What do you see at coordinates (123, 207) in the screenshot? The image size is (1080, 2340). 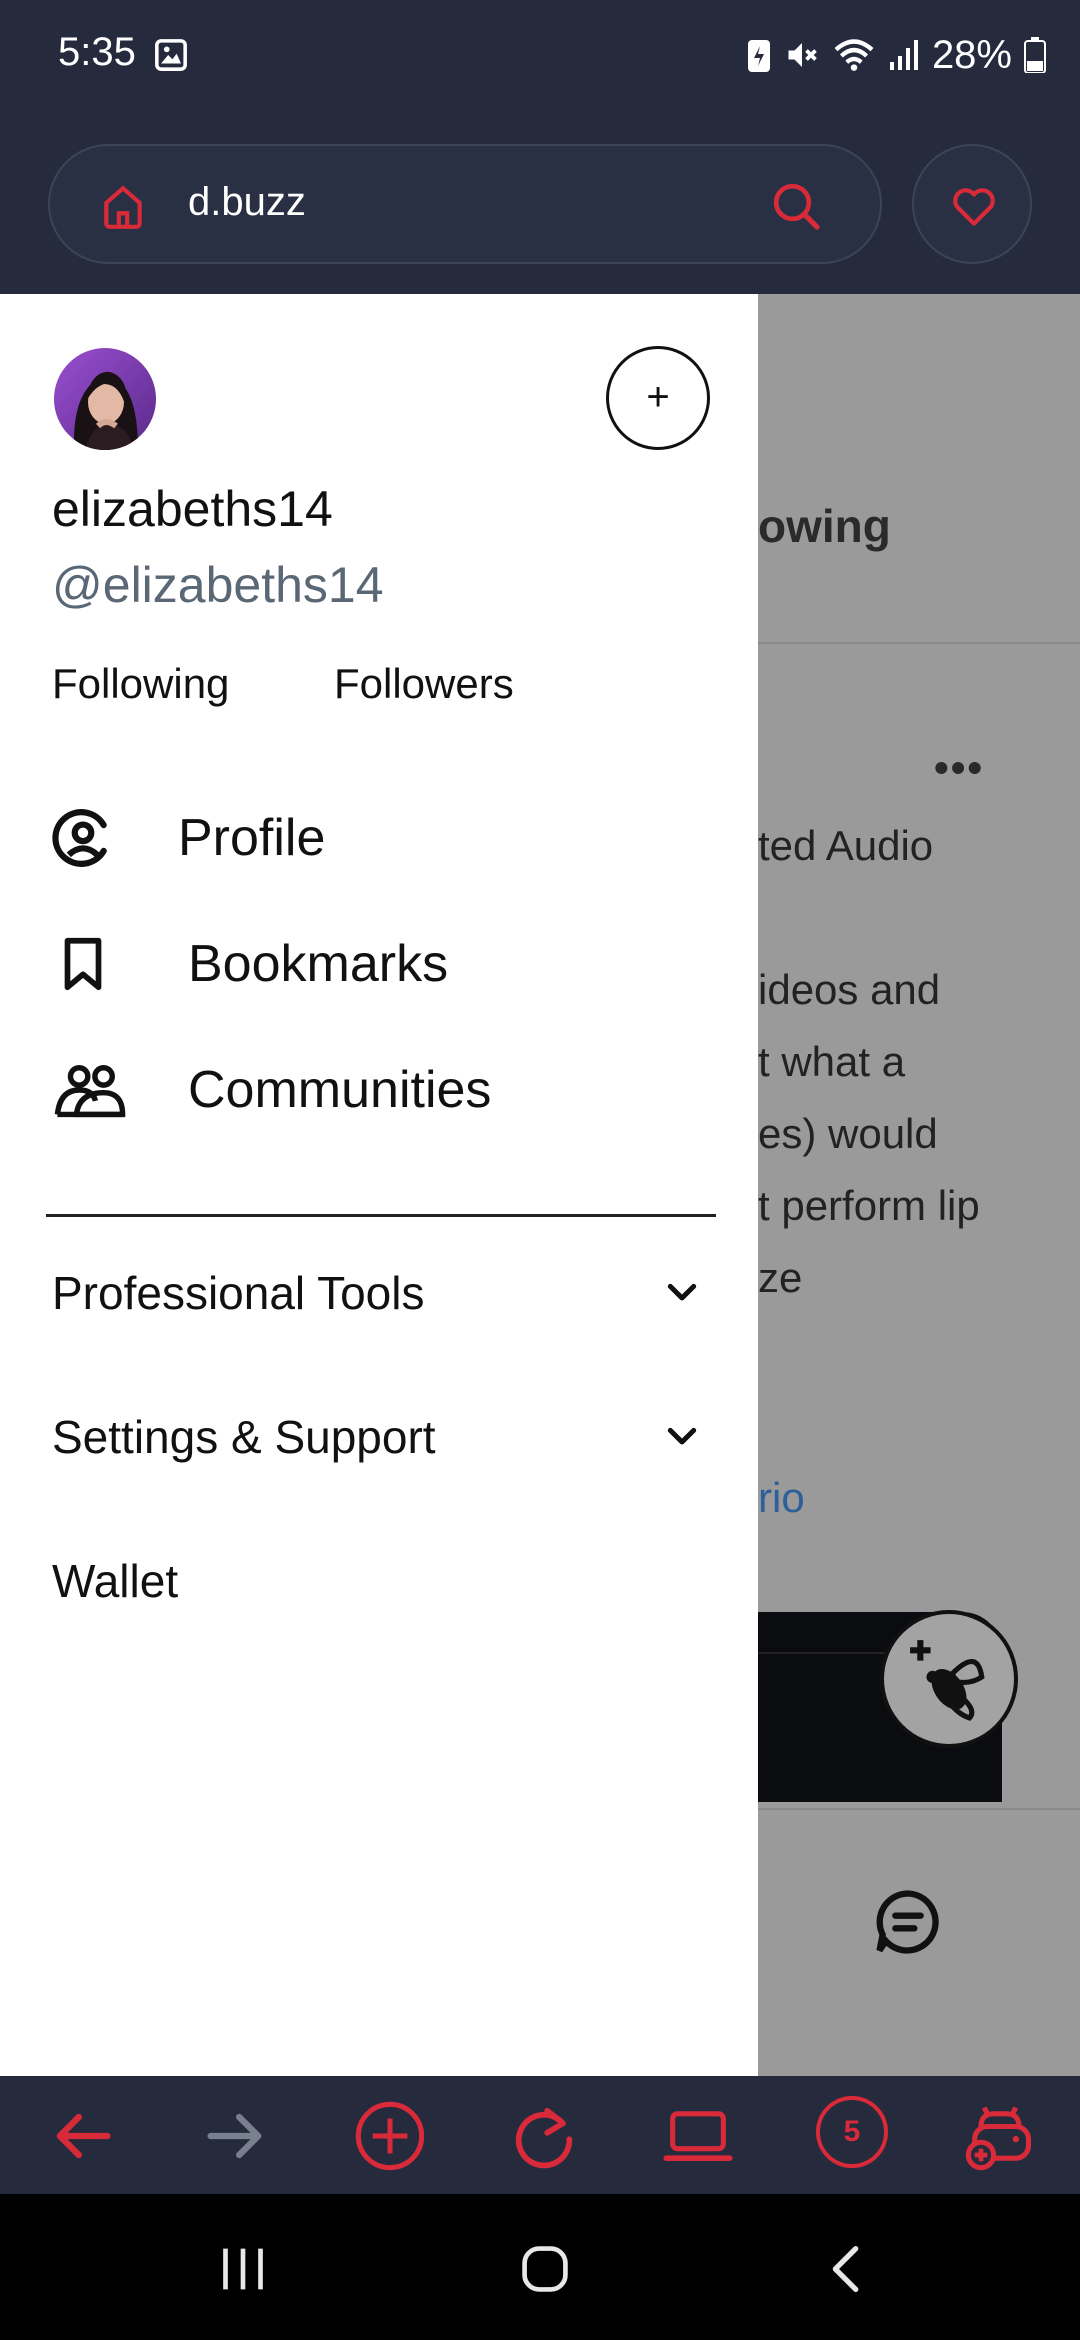 I see `home-icon` at bounding box center [123, 207].